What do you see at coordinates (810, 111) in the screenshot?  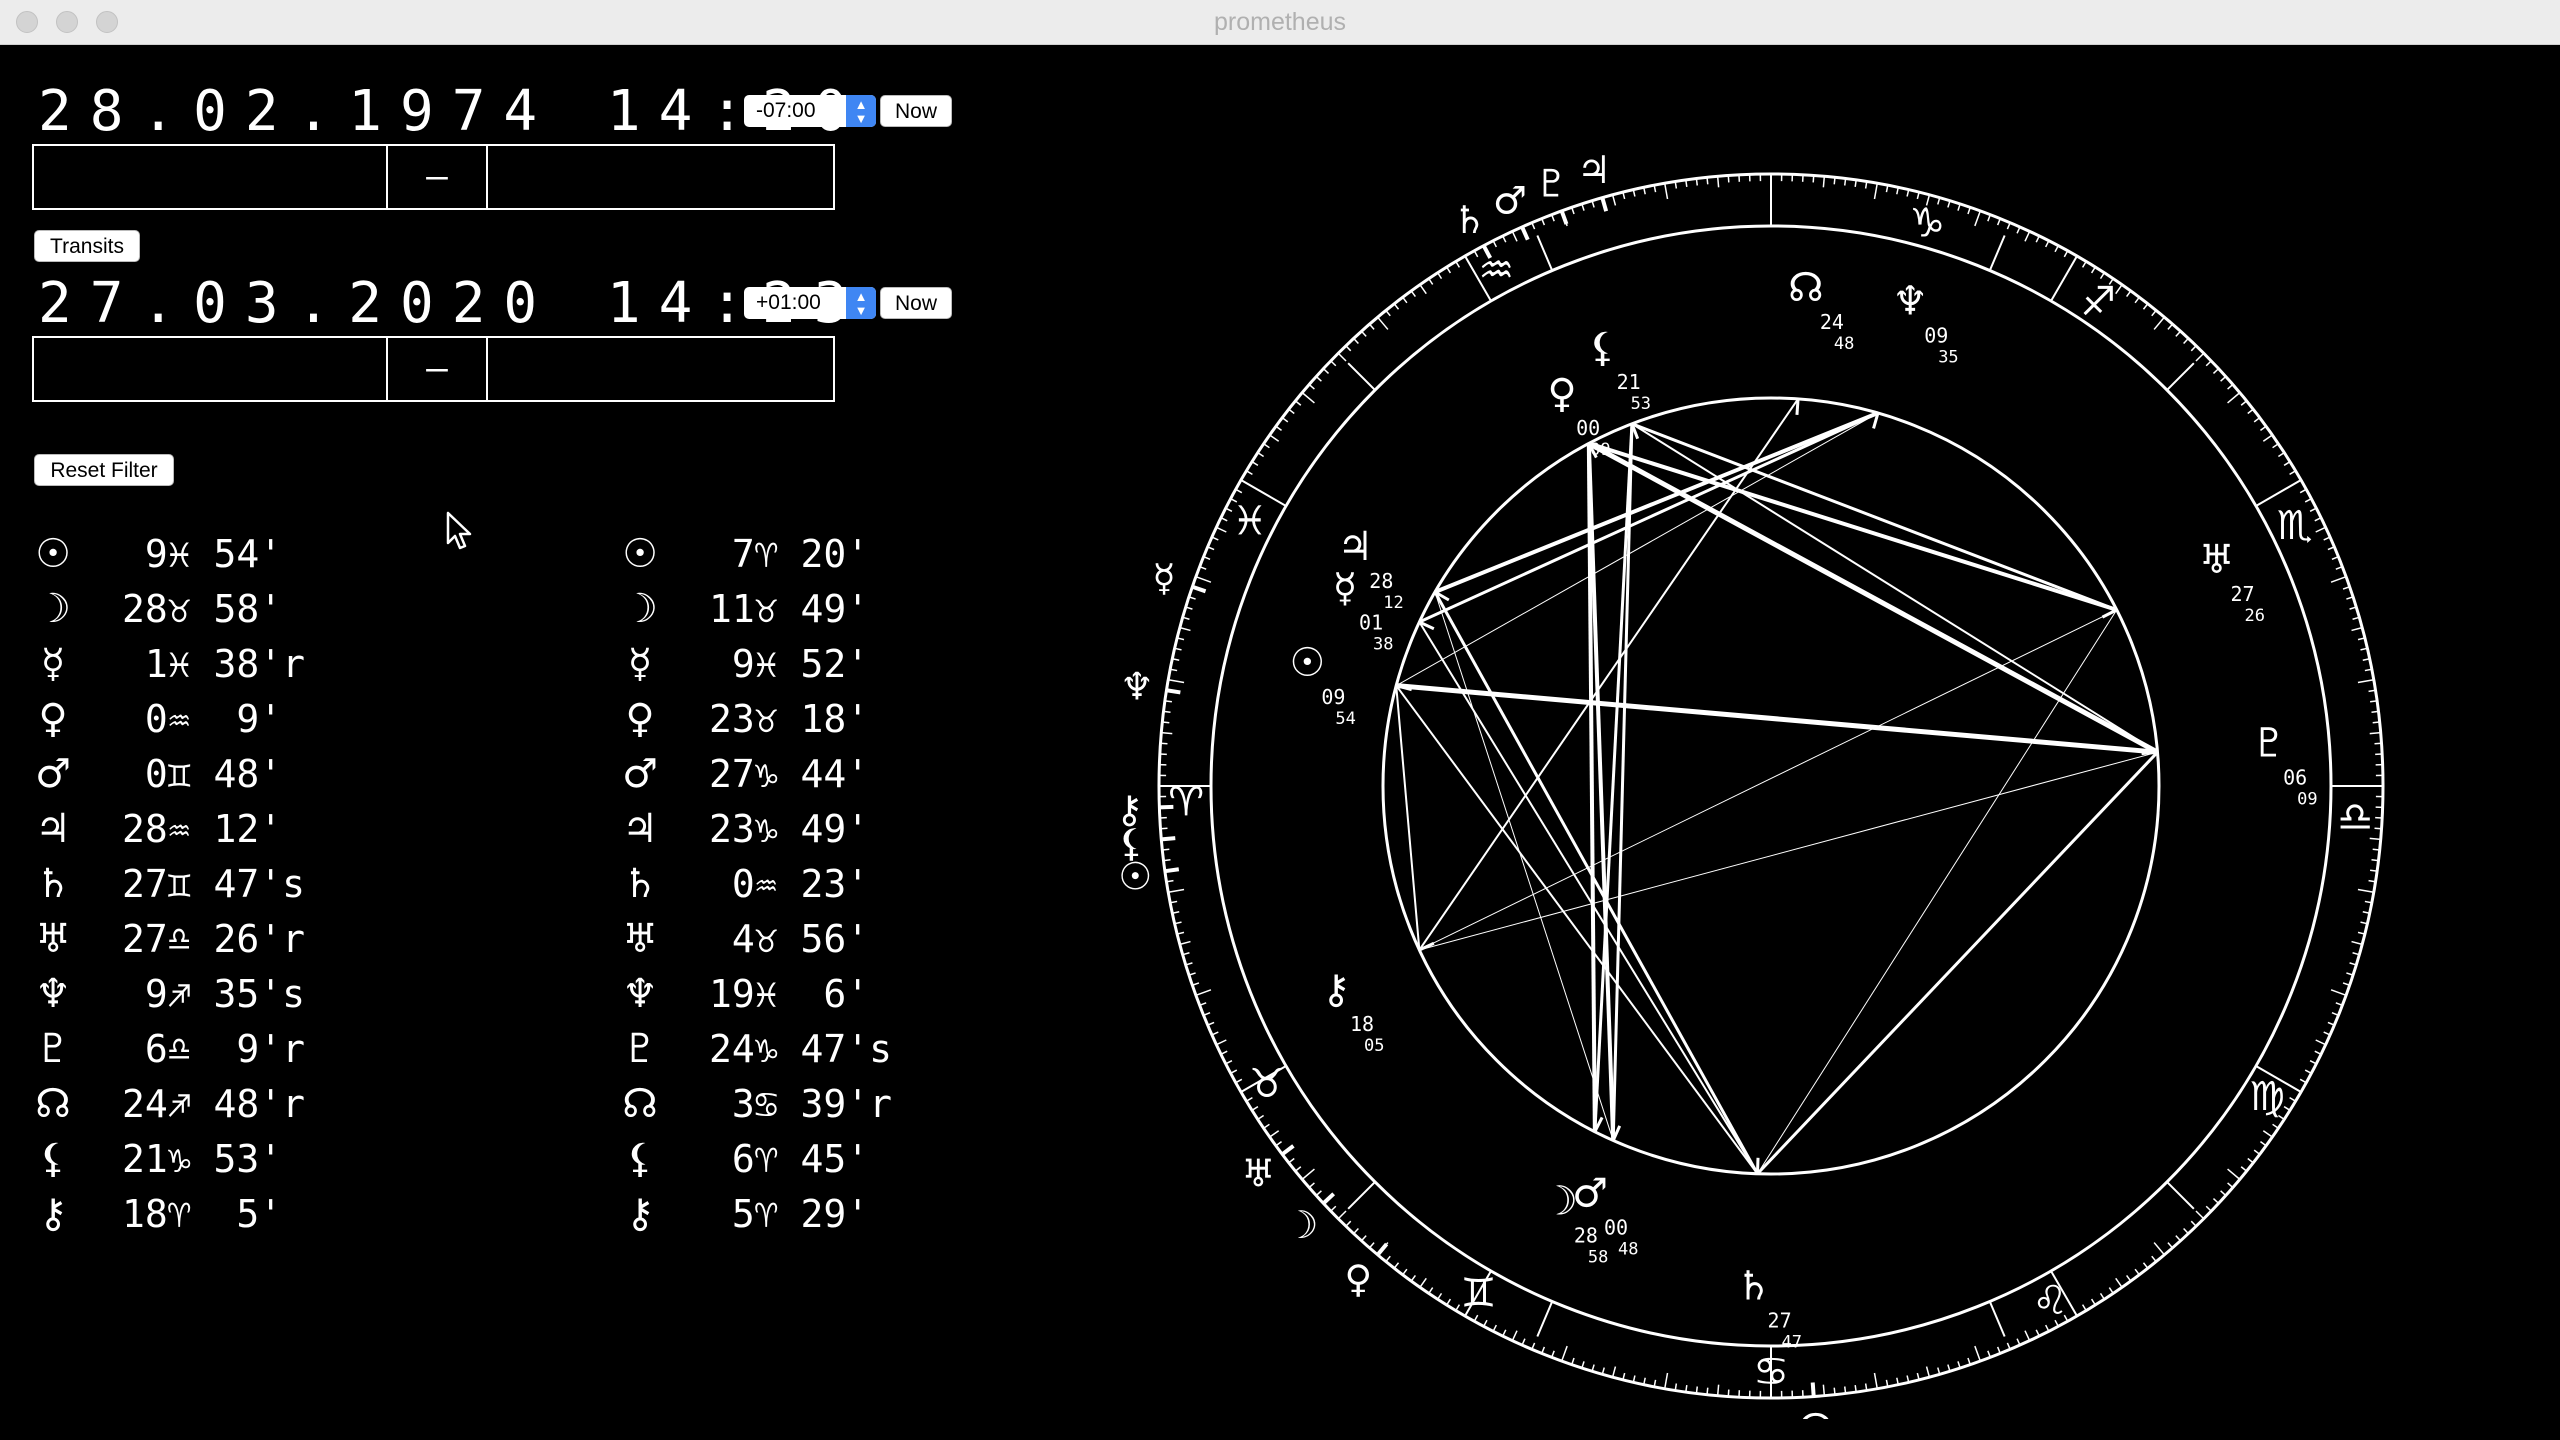 I see `natal-timezone-stepper: -07:00 ▲ ▼` at bounding box center [810, 111].